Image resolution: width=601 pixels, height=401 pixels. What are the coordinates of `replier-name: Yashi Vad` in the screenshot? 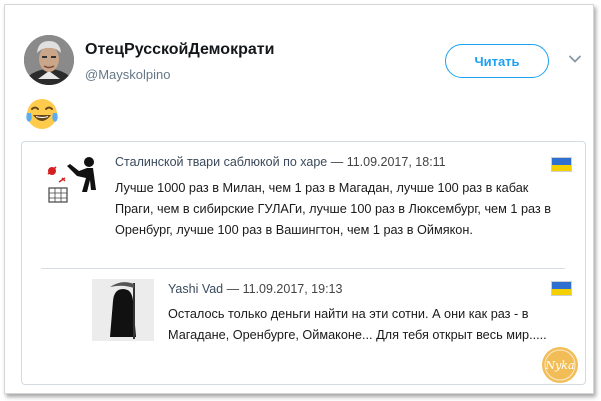 It's located at (195, 289).